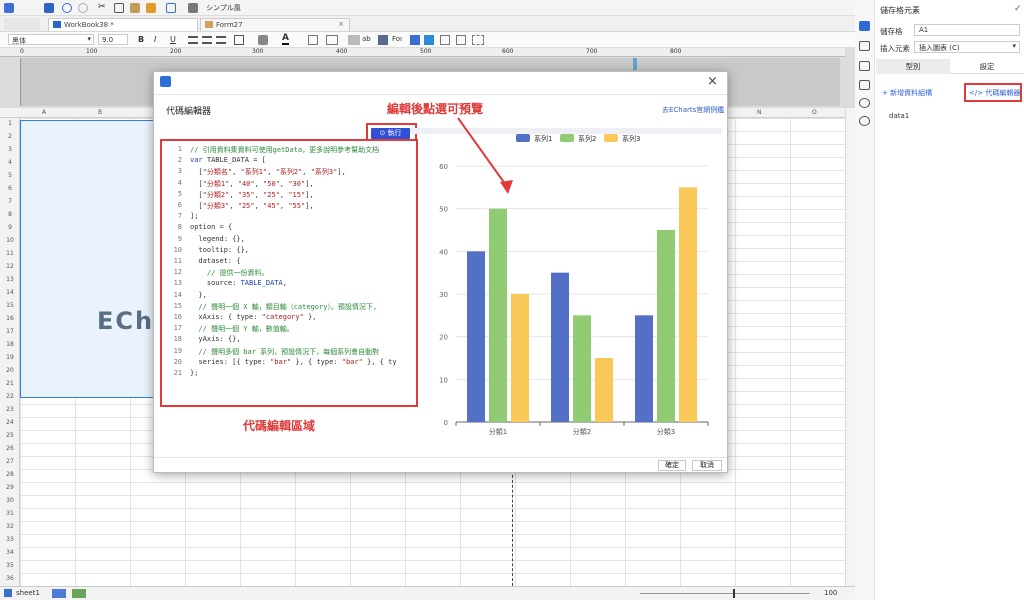 The height and width of the screenshot is (600, 1024). What do you see at coordinates (10, 383) in the screenshot?
I see `row-label: 21` at bounding box center [10, 383].